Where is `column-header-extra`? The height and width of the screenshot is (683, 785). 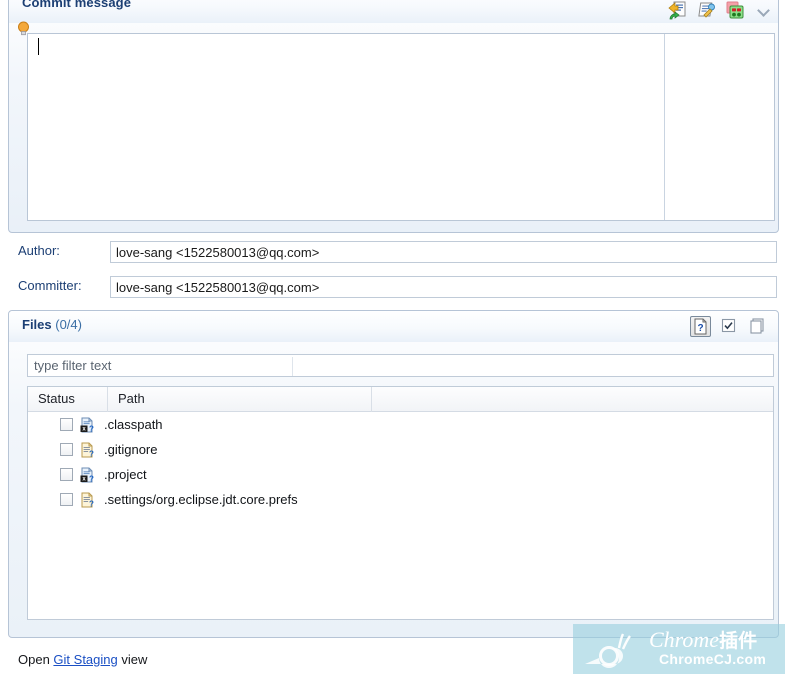
column-header-extra is located at coordinates (572, 399).